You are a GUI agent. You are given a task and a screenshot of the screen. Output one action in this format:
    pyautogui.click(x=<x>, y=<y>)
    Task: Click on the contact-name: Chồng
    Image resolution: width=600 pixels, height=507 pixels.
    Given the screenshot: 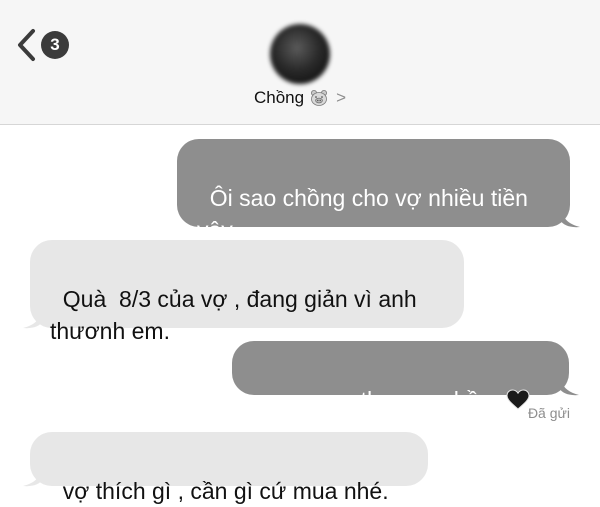 What is the action you would take?
    pyautogui.click(x=279, y=97)
    